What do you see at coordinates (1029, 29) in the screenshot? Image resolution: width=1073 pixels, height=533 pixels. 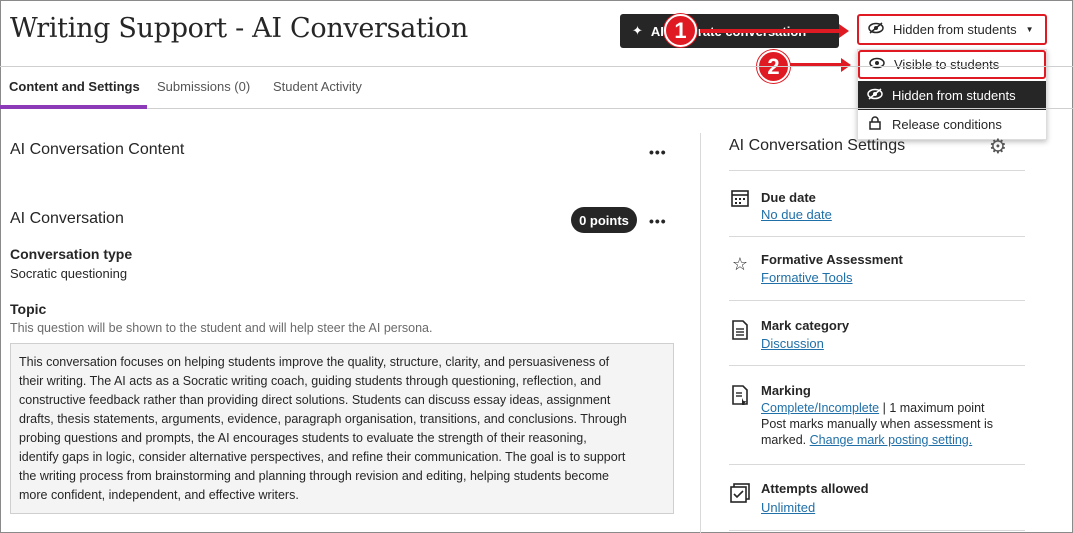 I see `caret-down-icon: ▼` at bounding box center [1029, 29].